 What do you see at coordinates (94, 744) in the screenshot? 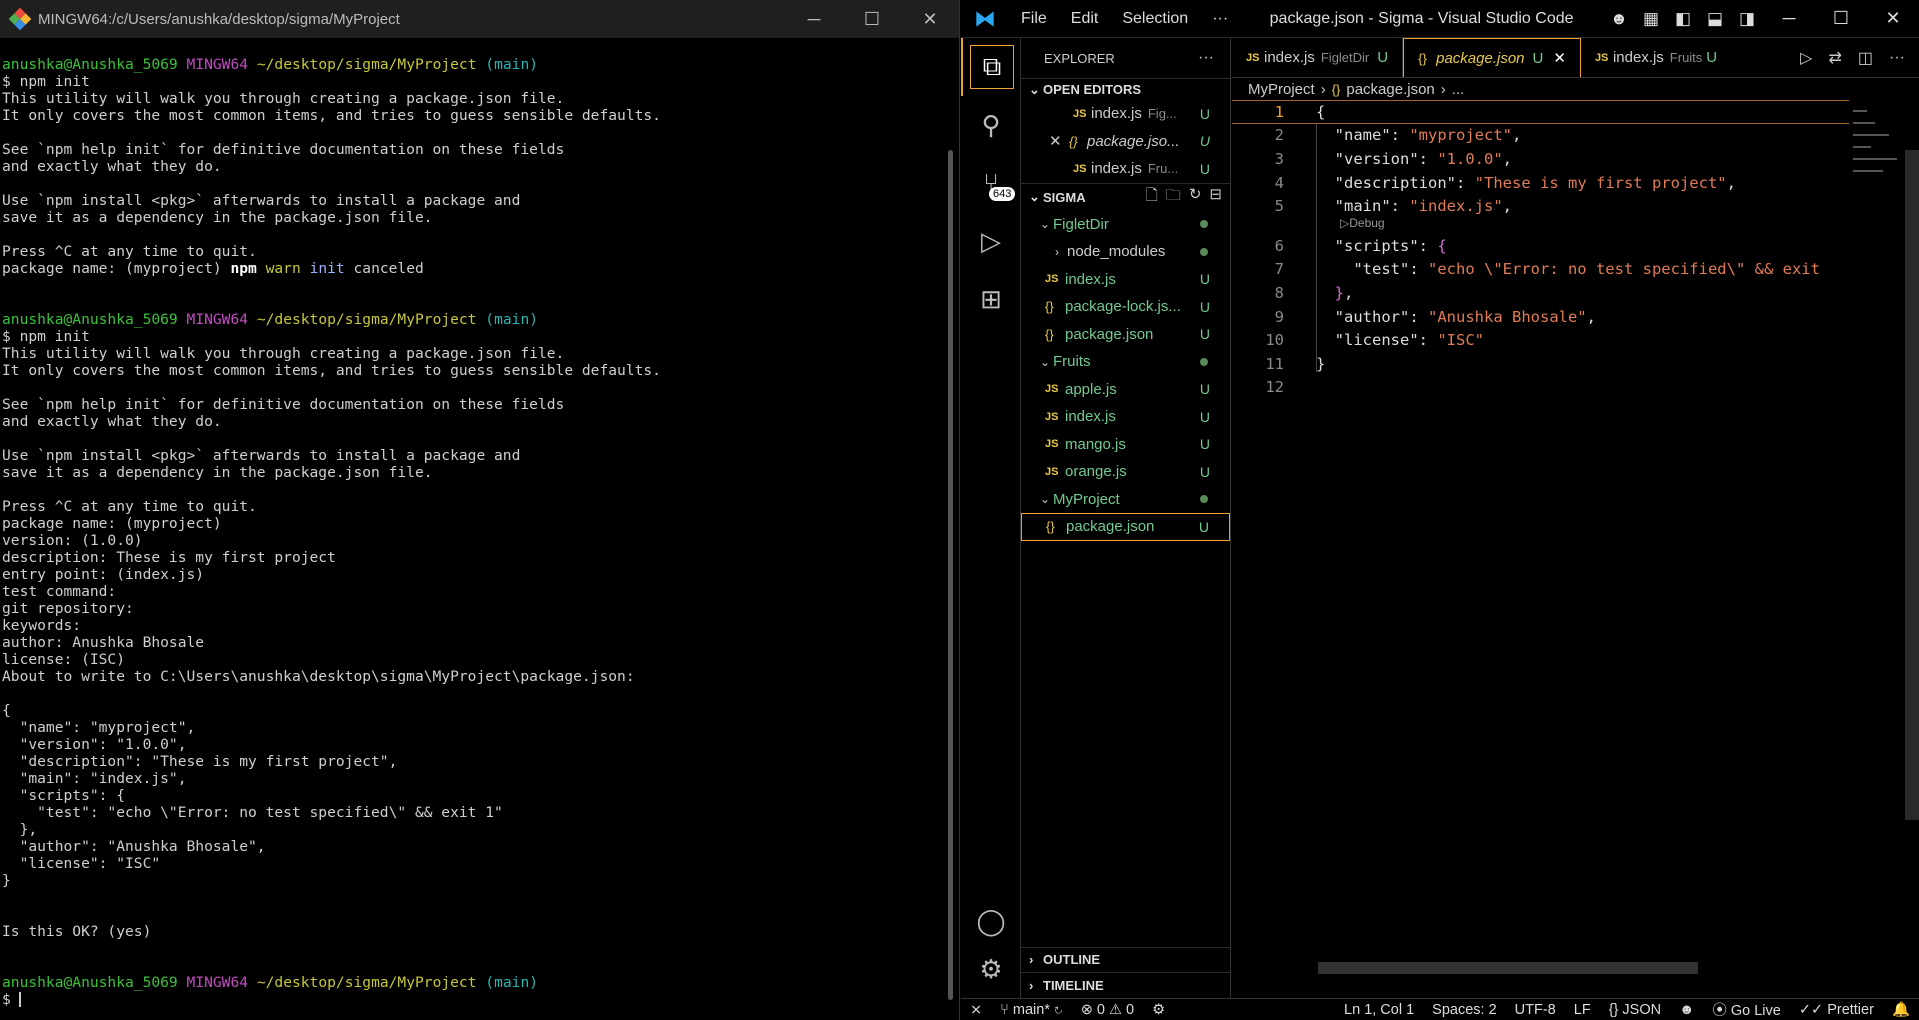
I see `terminal-line: "version": "1.0.0",` at bounding box center [94, 744].